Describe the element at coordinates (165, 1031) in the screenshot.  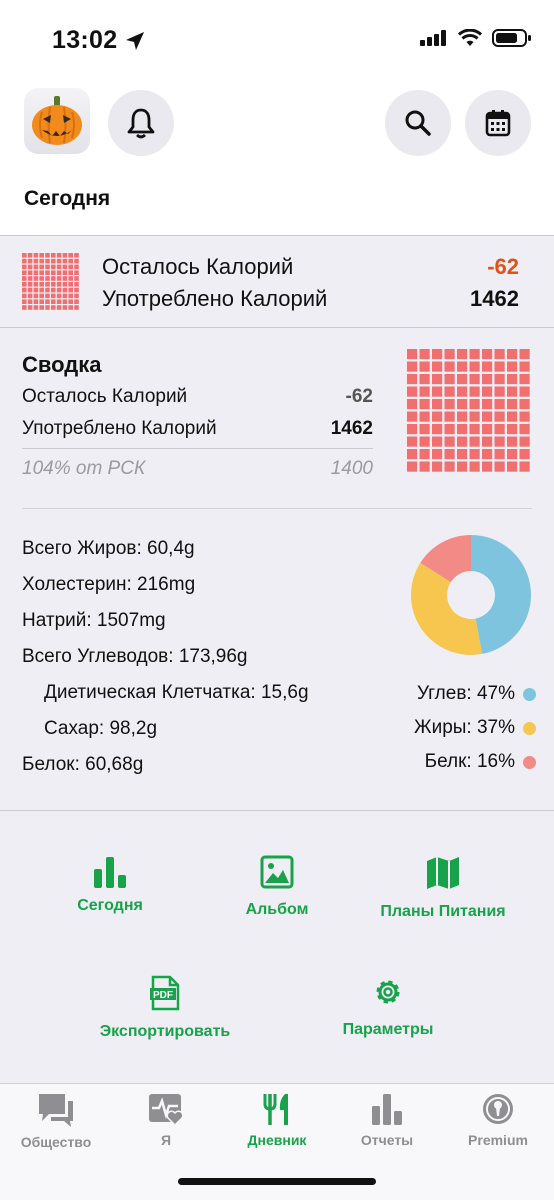
I see `export-tile-label: Экспортировать` at that location.